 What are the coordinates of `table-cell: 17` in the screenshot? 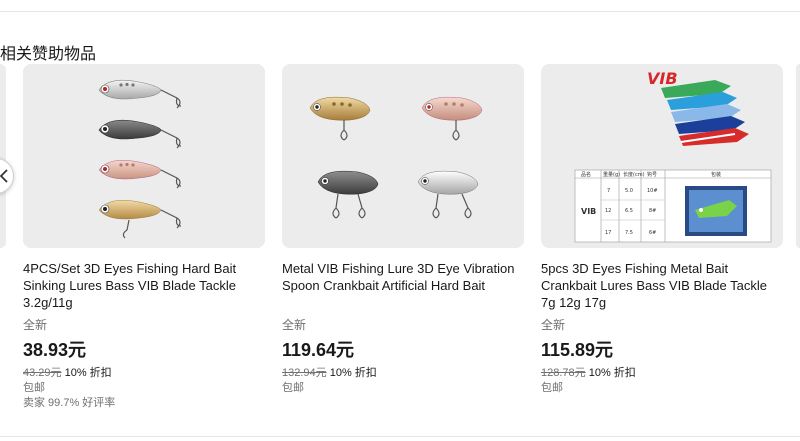 It's located at (608, 233).